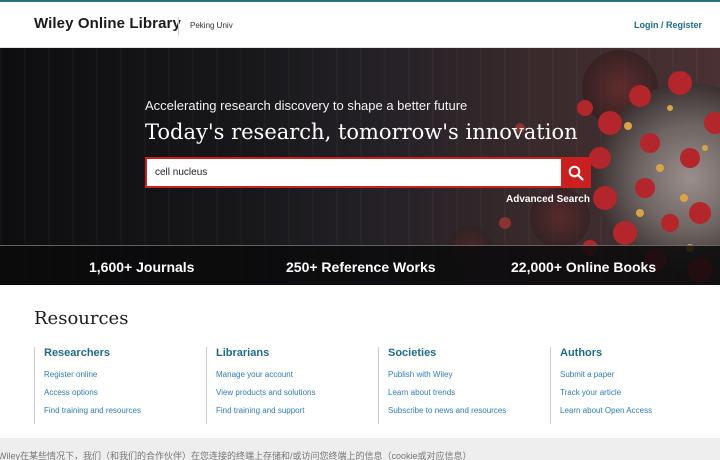  Describe the element at coordinates (291, 393) in the screenshot. I see `link-view-products: View products and solutions` at that location.